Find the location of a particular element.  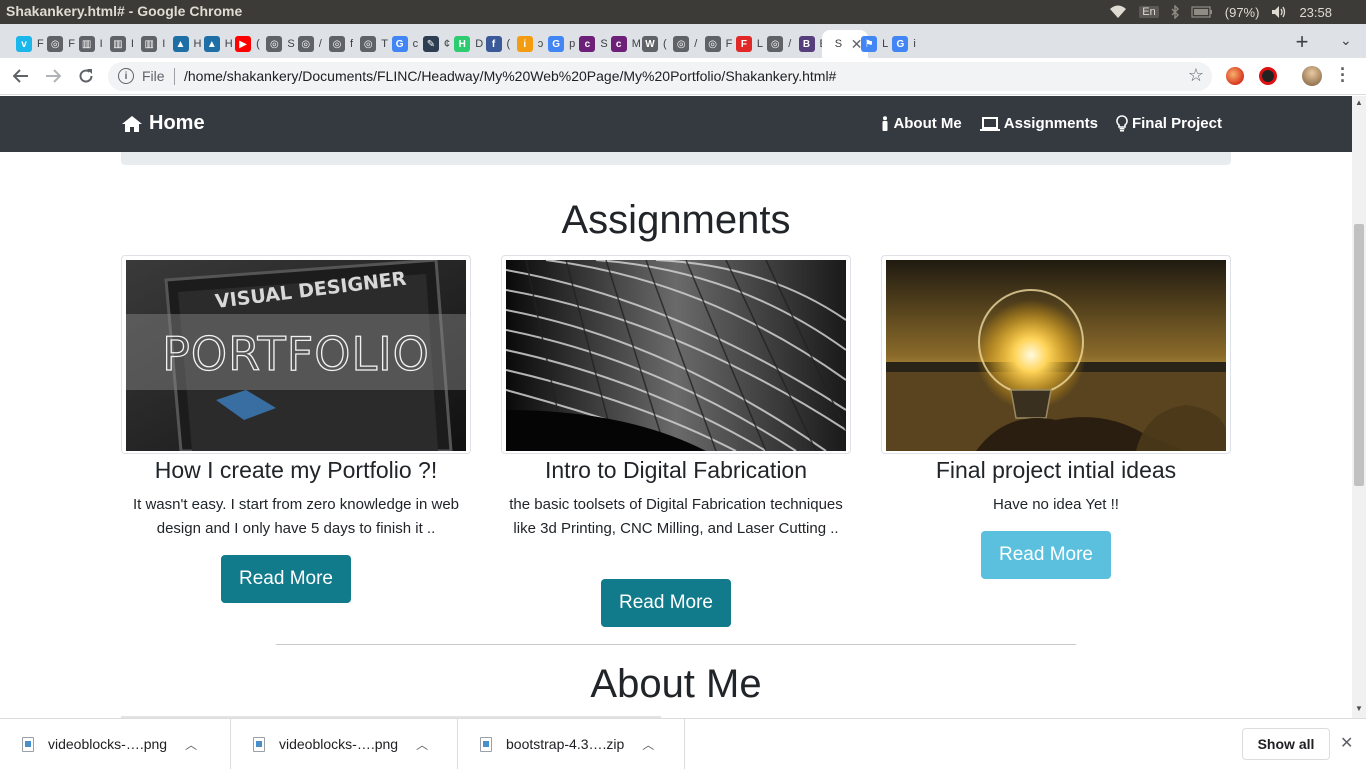

bootstrap-icon: B is located at coordinates (806, 44).